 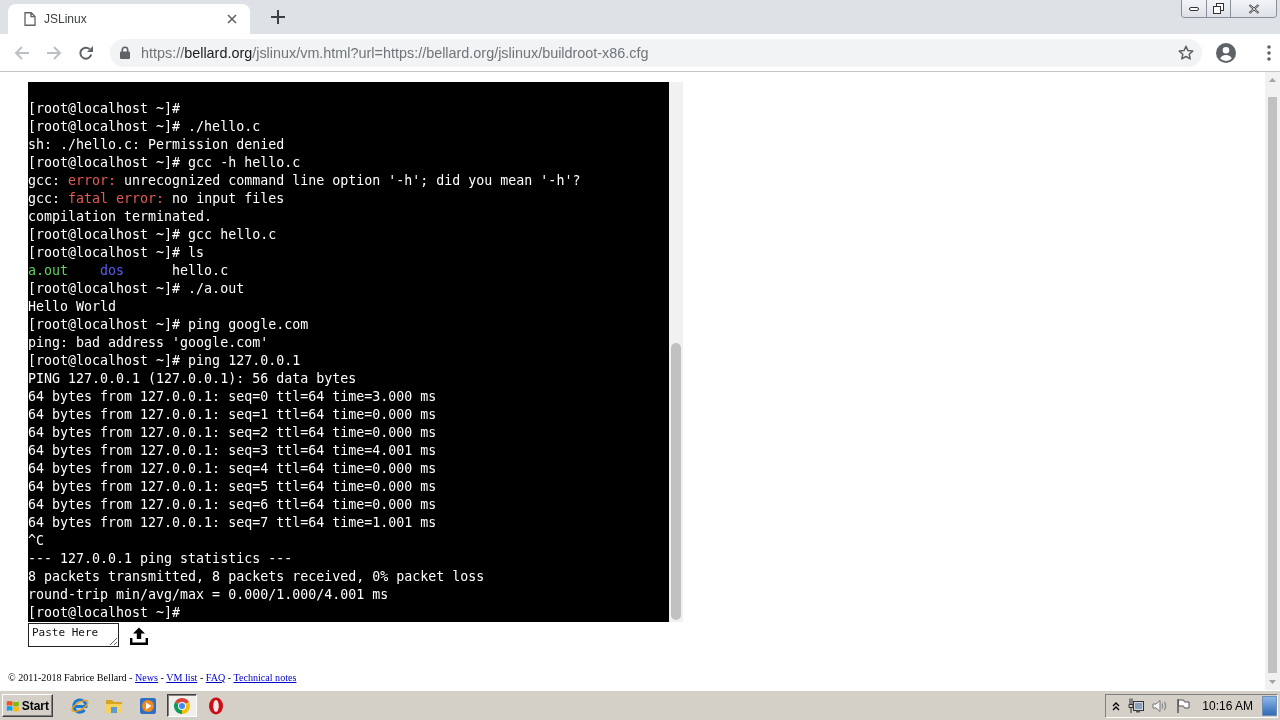 What do you see at coordinates (112, 270) in the screenshot?
I see `file-name: dos` at bounding box center [112, 270].